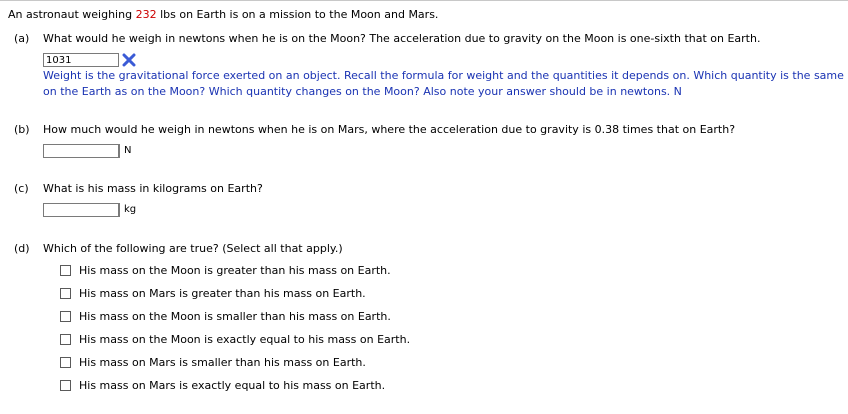 The width and height of the screenshot is (848, 414). I want to click on part-a-label: (a), so click(22, 38).